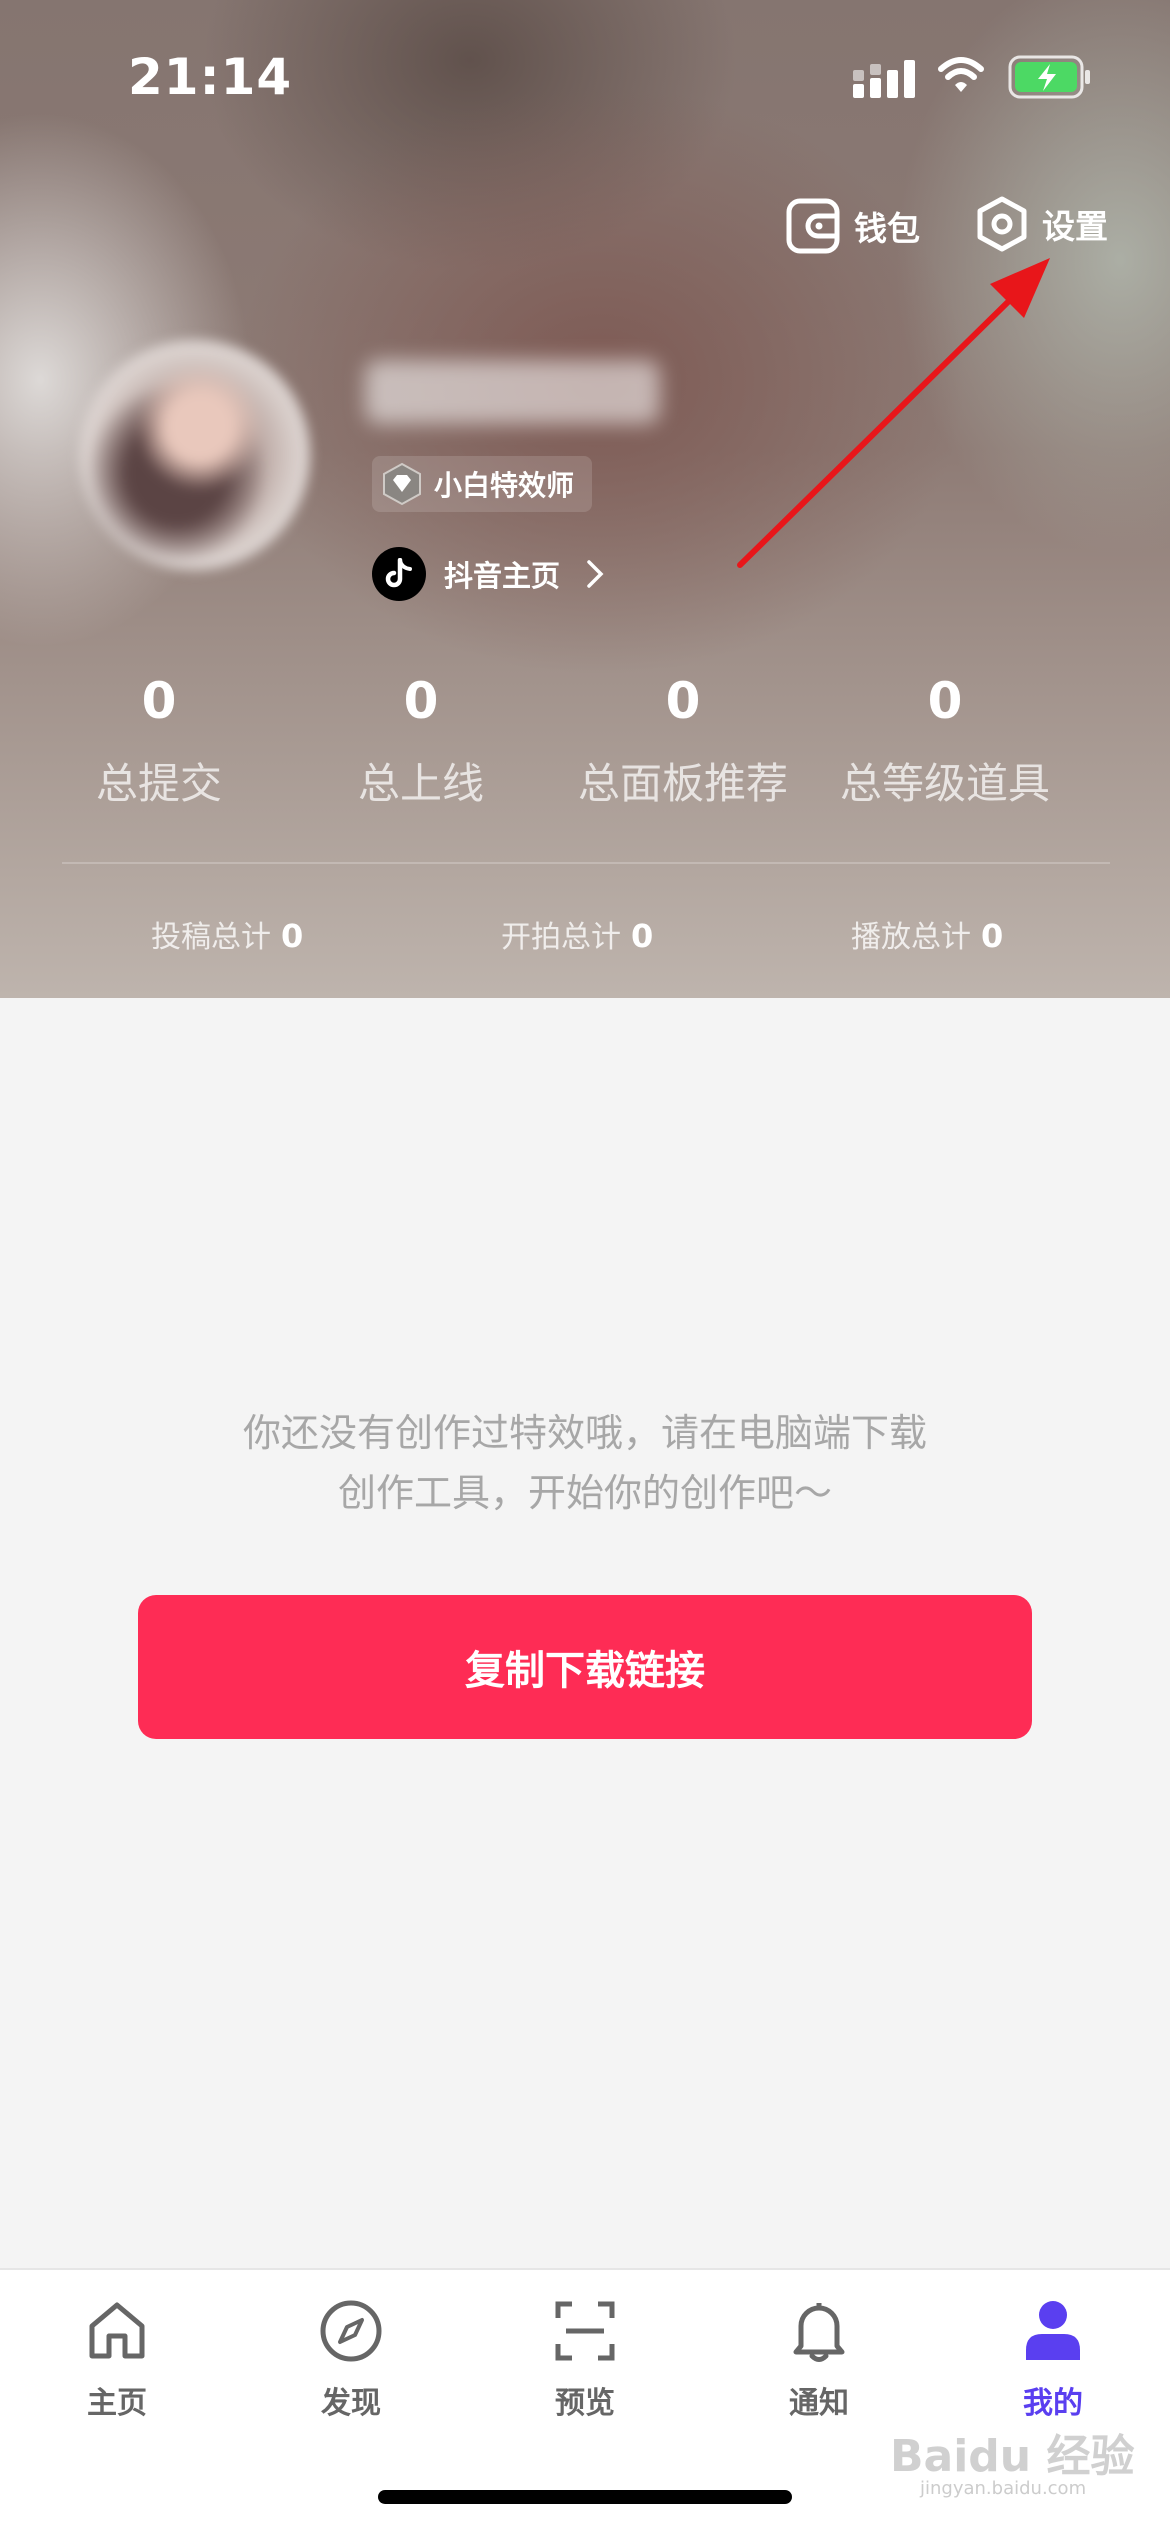 This screenshot has height=2532, width=1170. I want to click on bell-icon, so click(819, 2332).